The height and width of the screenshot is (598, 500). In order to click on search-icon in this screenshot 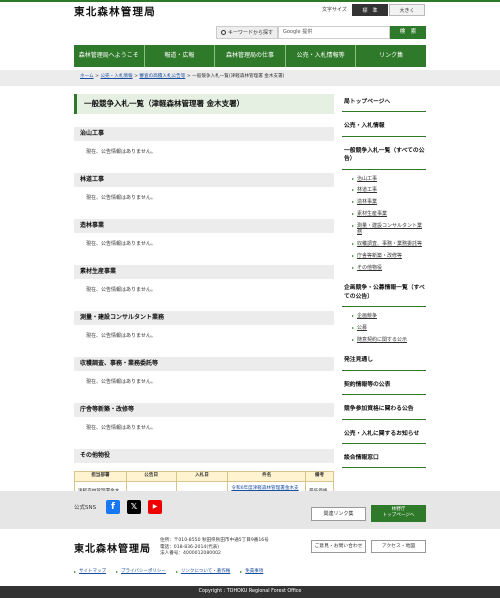, I will do `click(223, 32)`.